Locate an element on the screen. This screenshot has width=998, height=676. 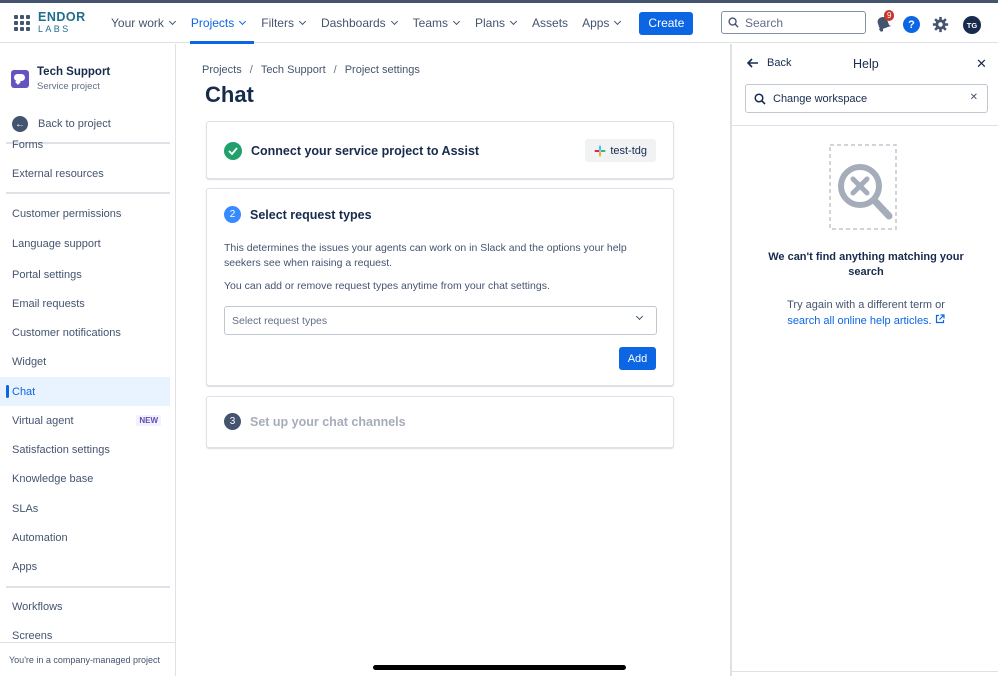
workspace-name: test-tdg is located at coordinates (628, 150).